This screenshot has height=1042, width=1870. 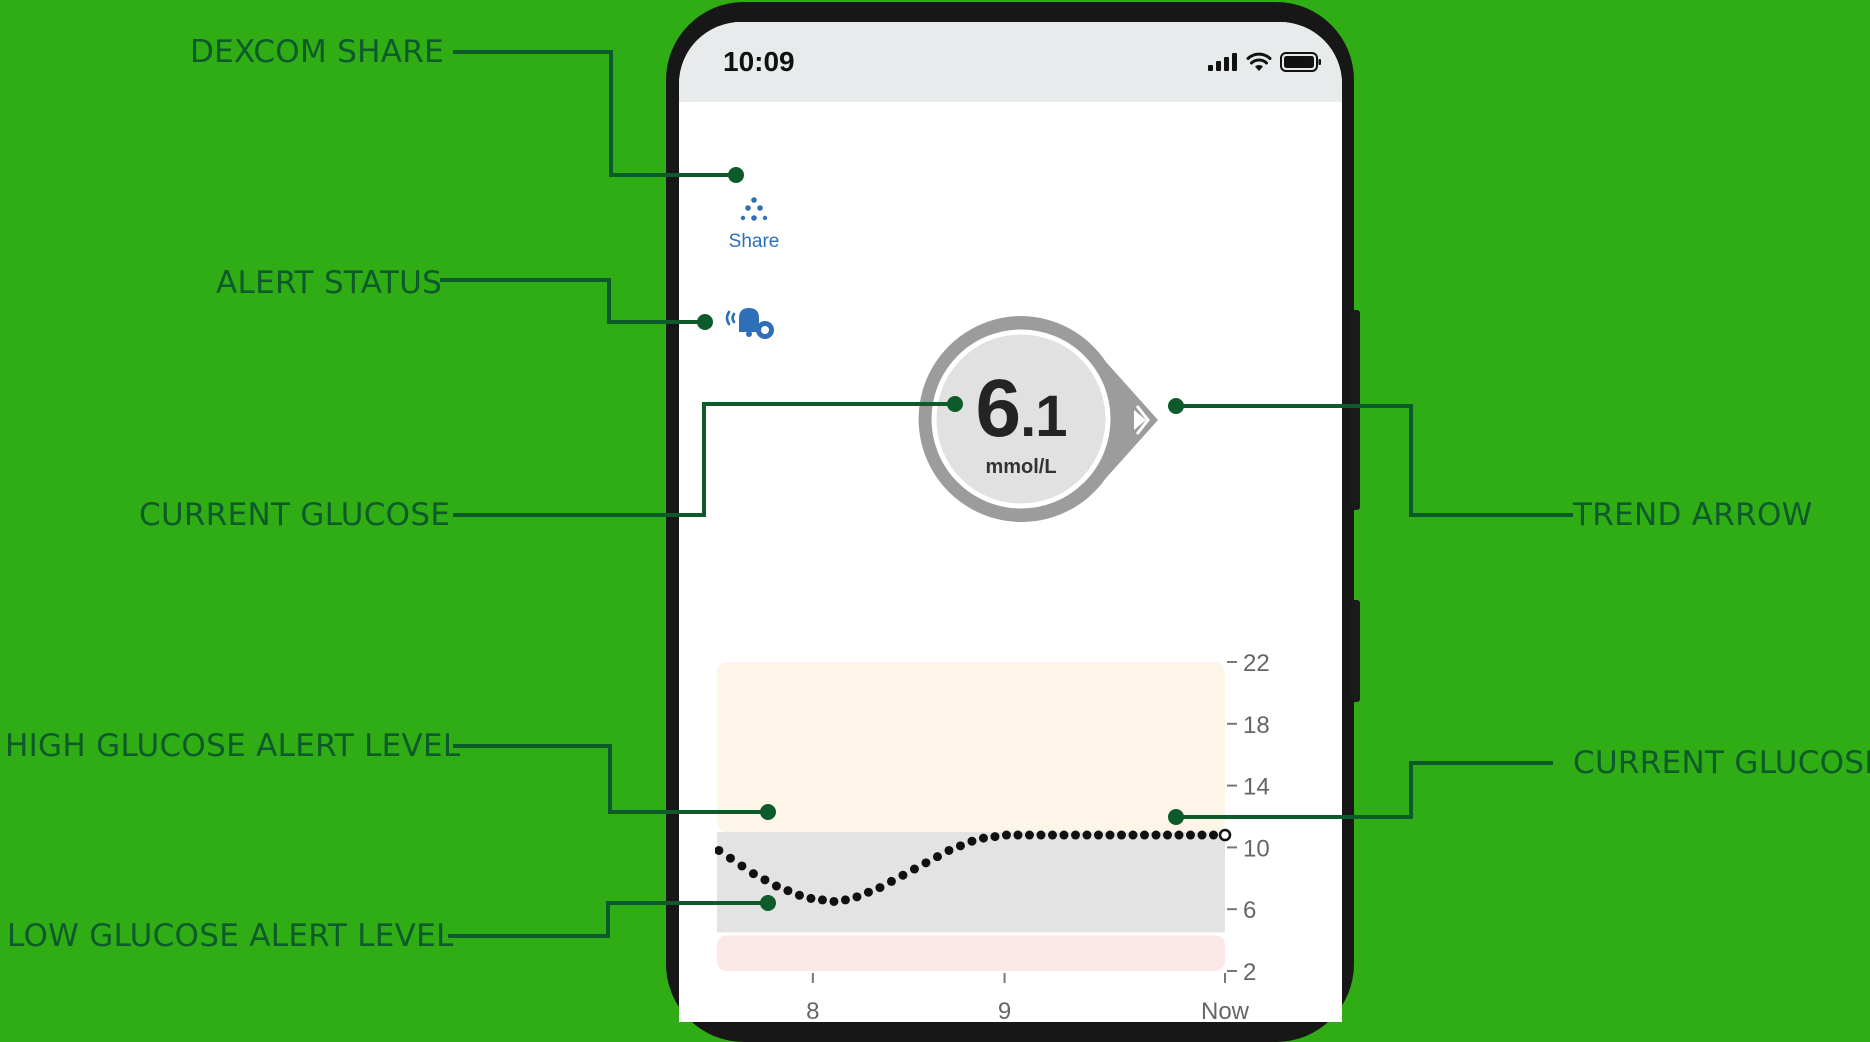 I want to click on callout-high-glucose-alert-level: HIGH GLUCOSE ALERT LEVEL, so click(x=233, y=746).